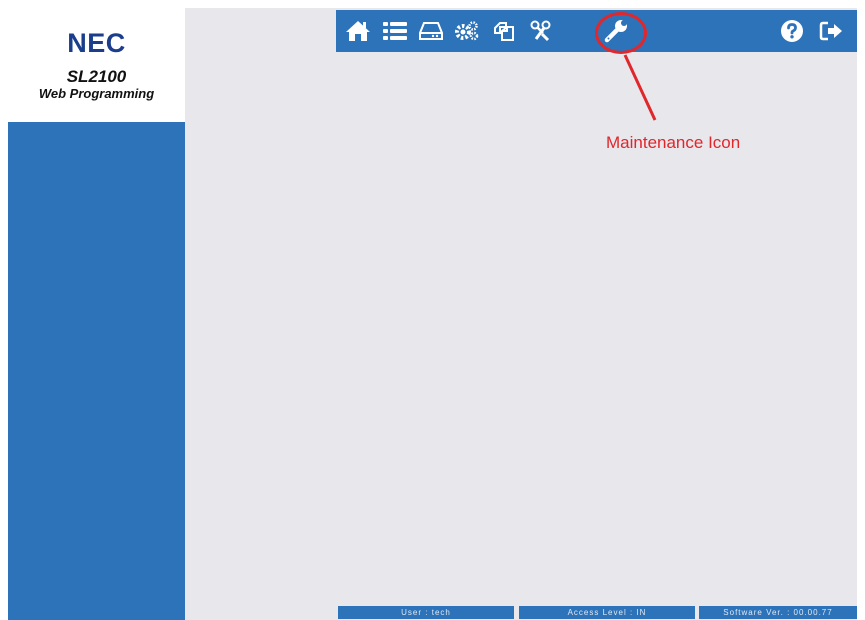  What do you see at coordinates (96, 43) in the screenshot?
I see `brand-logo: NEC` at bounding box center [96, 43].